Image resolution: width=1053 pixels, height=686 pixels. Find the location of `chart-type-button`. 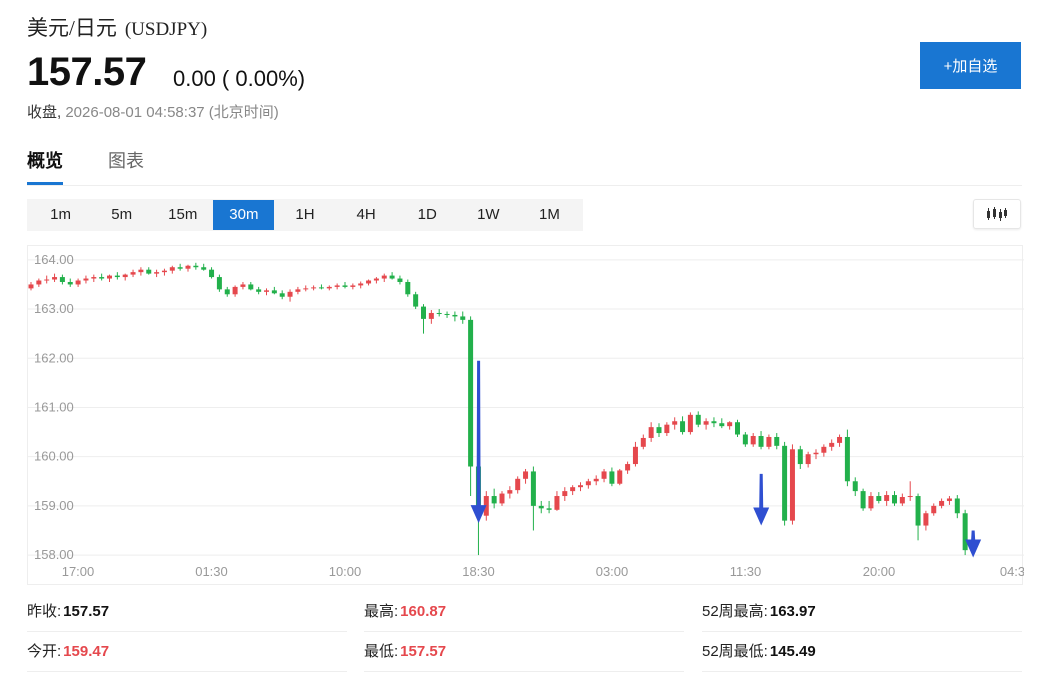

chart-type-button is located at coordinates (997, 214).